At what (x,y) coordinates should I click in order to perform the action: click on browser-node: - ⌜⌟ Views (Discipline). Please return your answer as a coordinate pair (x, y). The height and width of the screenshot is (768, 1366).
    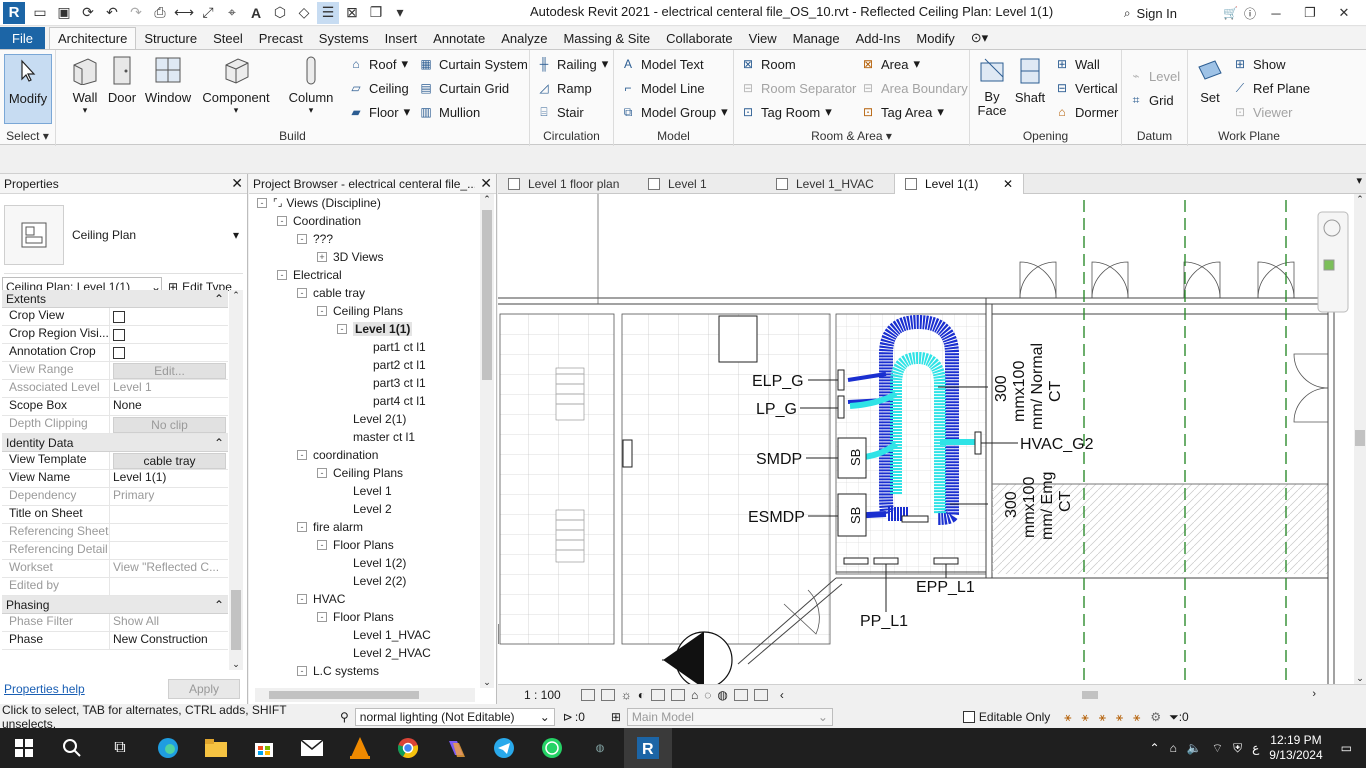
    Looking at the image, I should click on (367, 203).